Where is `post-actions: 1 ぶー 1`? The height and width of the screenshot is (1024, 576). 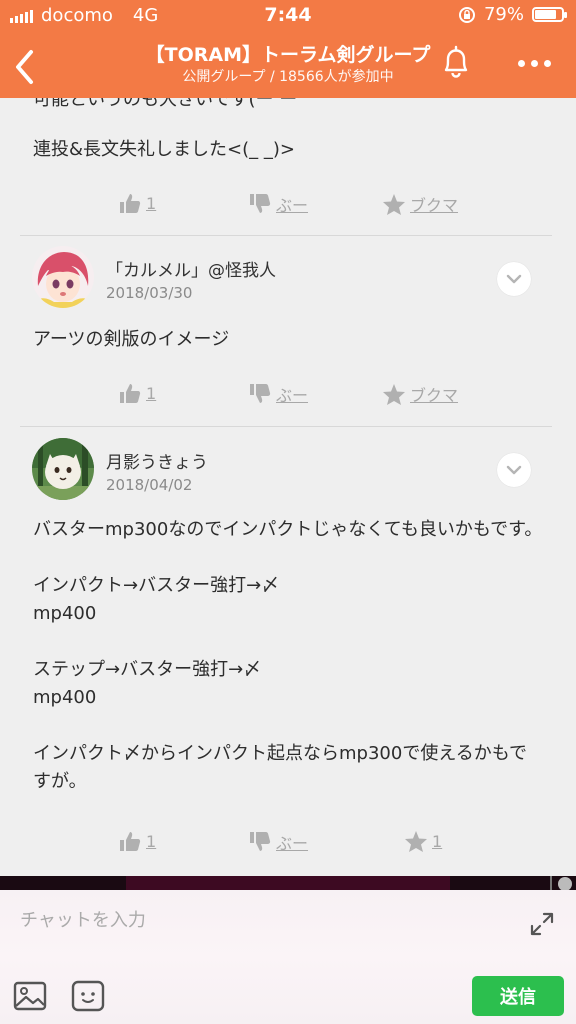 post-actions: 1 ぶー 1 is located at coordinates (288, 845).